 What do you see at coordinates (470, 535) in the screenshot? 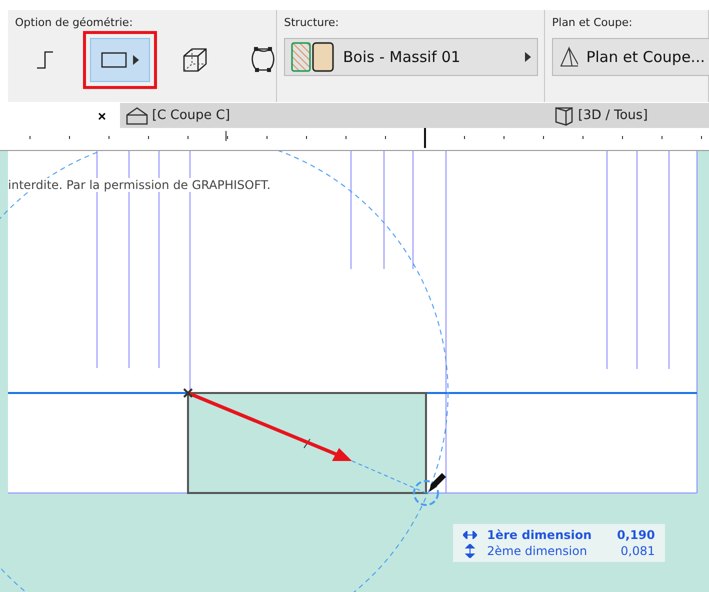
I see `horizontal-arrow-icon` at bounding box center [470, 535].